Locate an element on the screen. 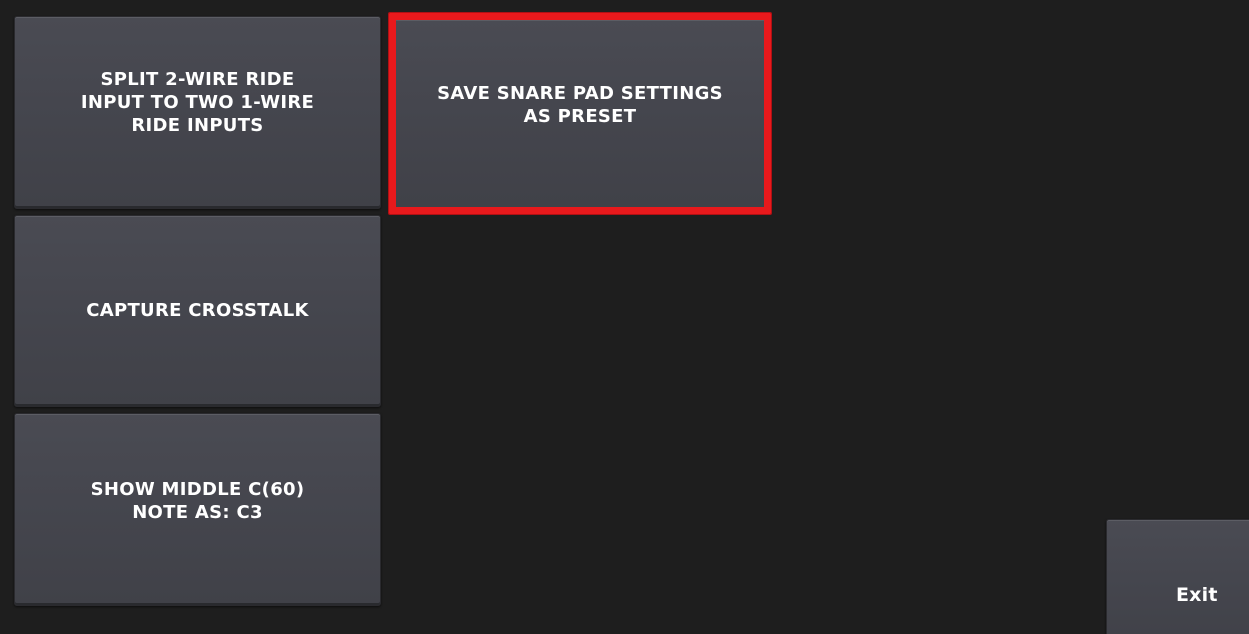 The width and height of the screenshot is (1249, 634). save-snare-preset-button: SAVE SNARE PAD SETTINGS AS PRESET is located at coordinates (580, 113).